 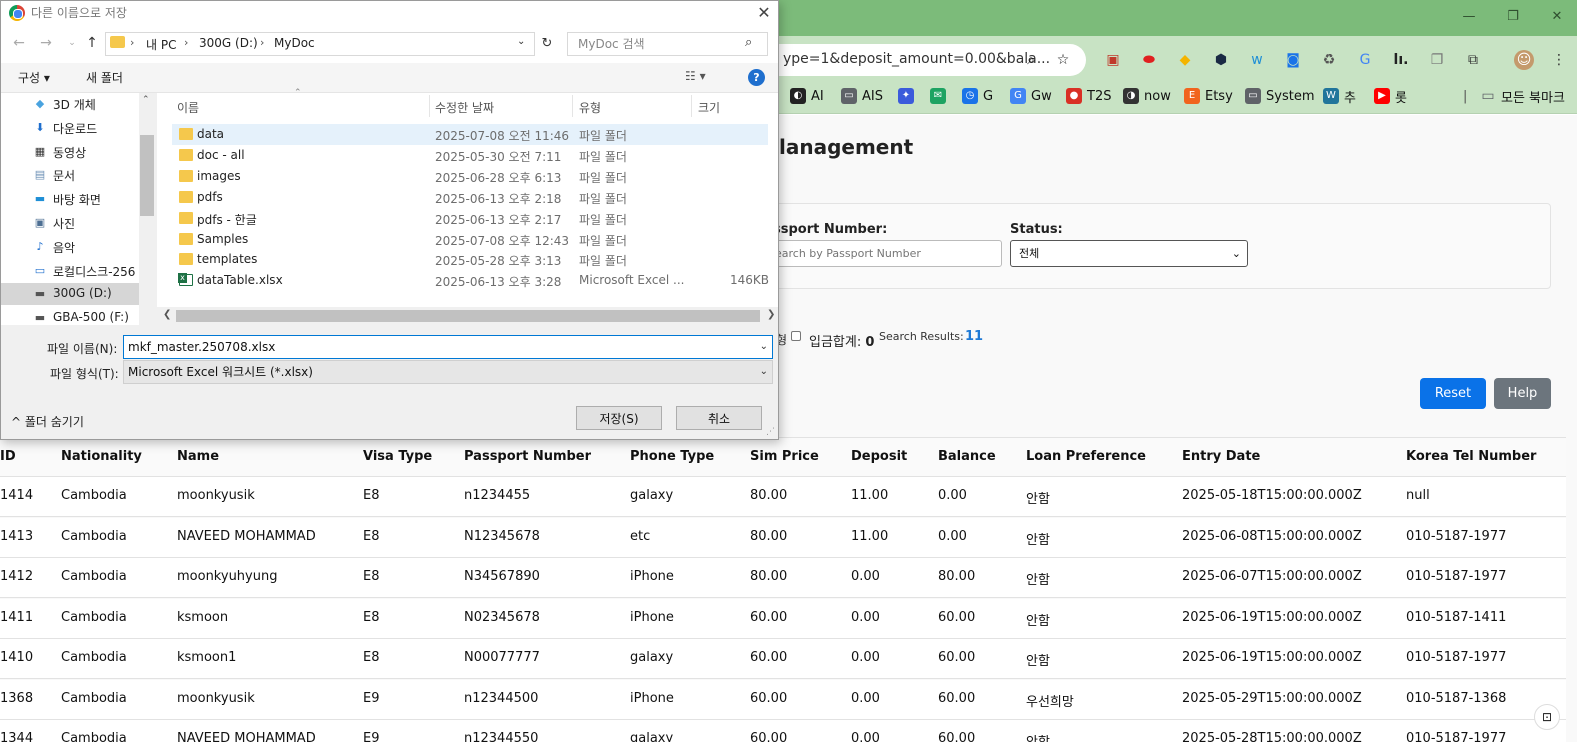 I want to click on new-folder-button: 새 폴더, so click(x=104, y=77).